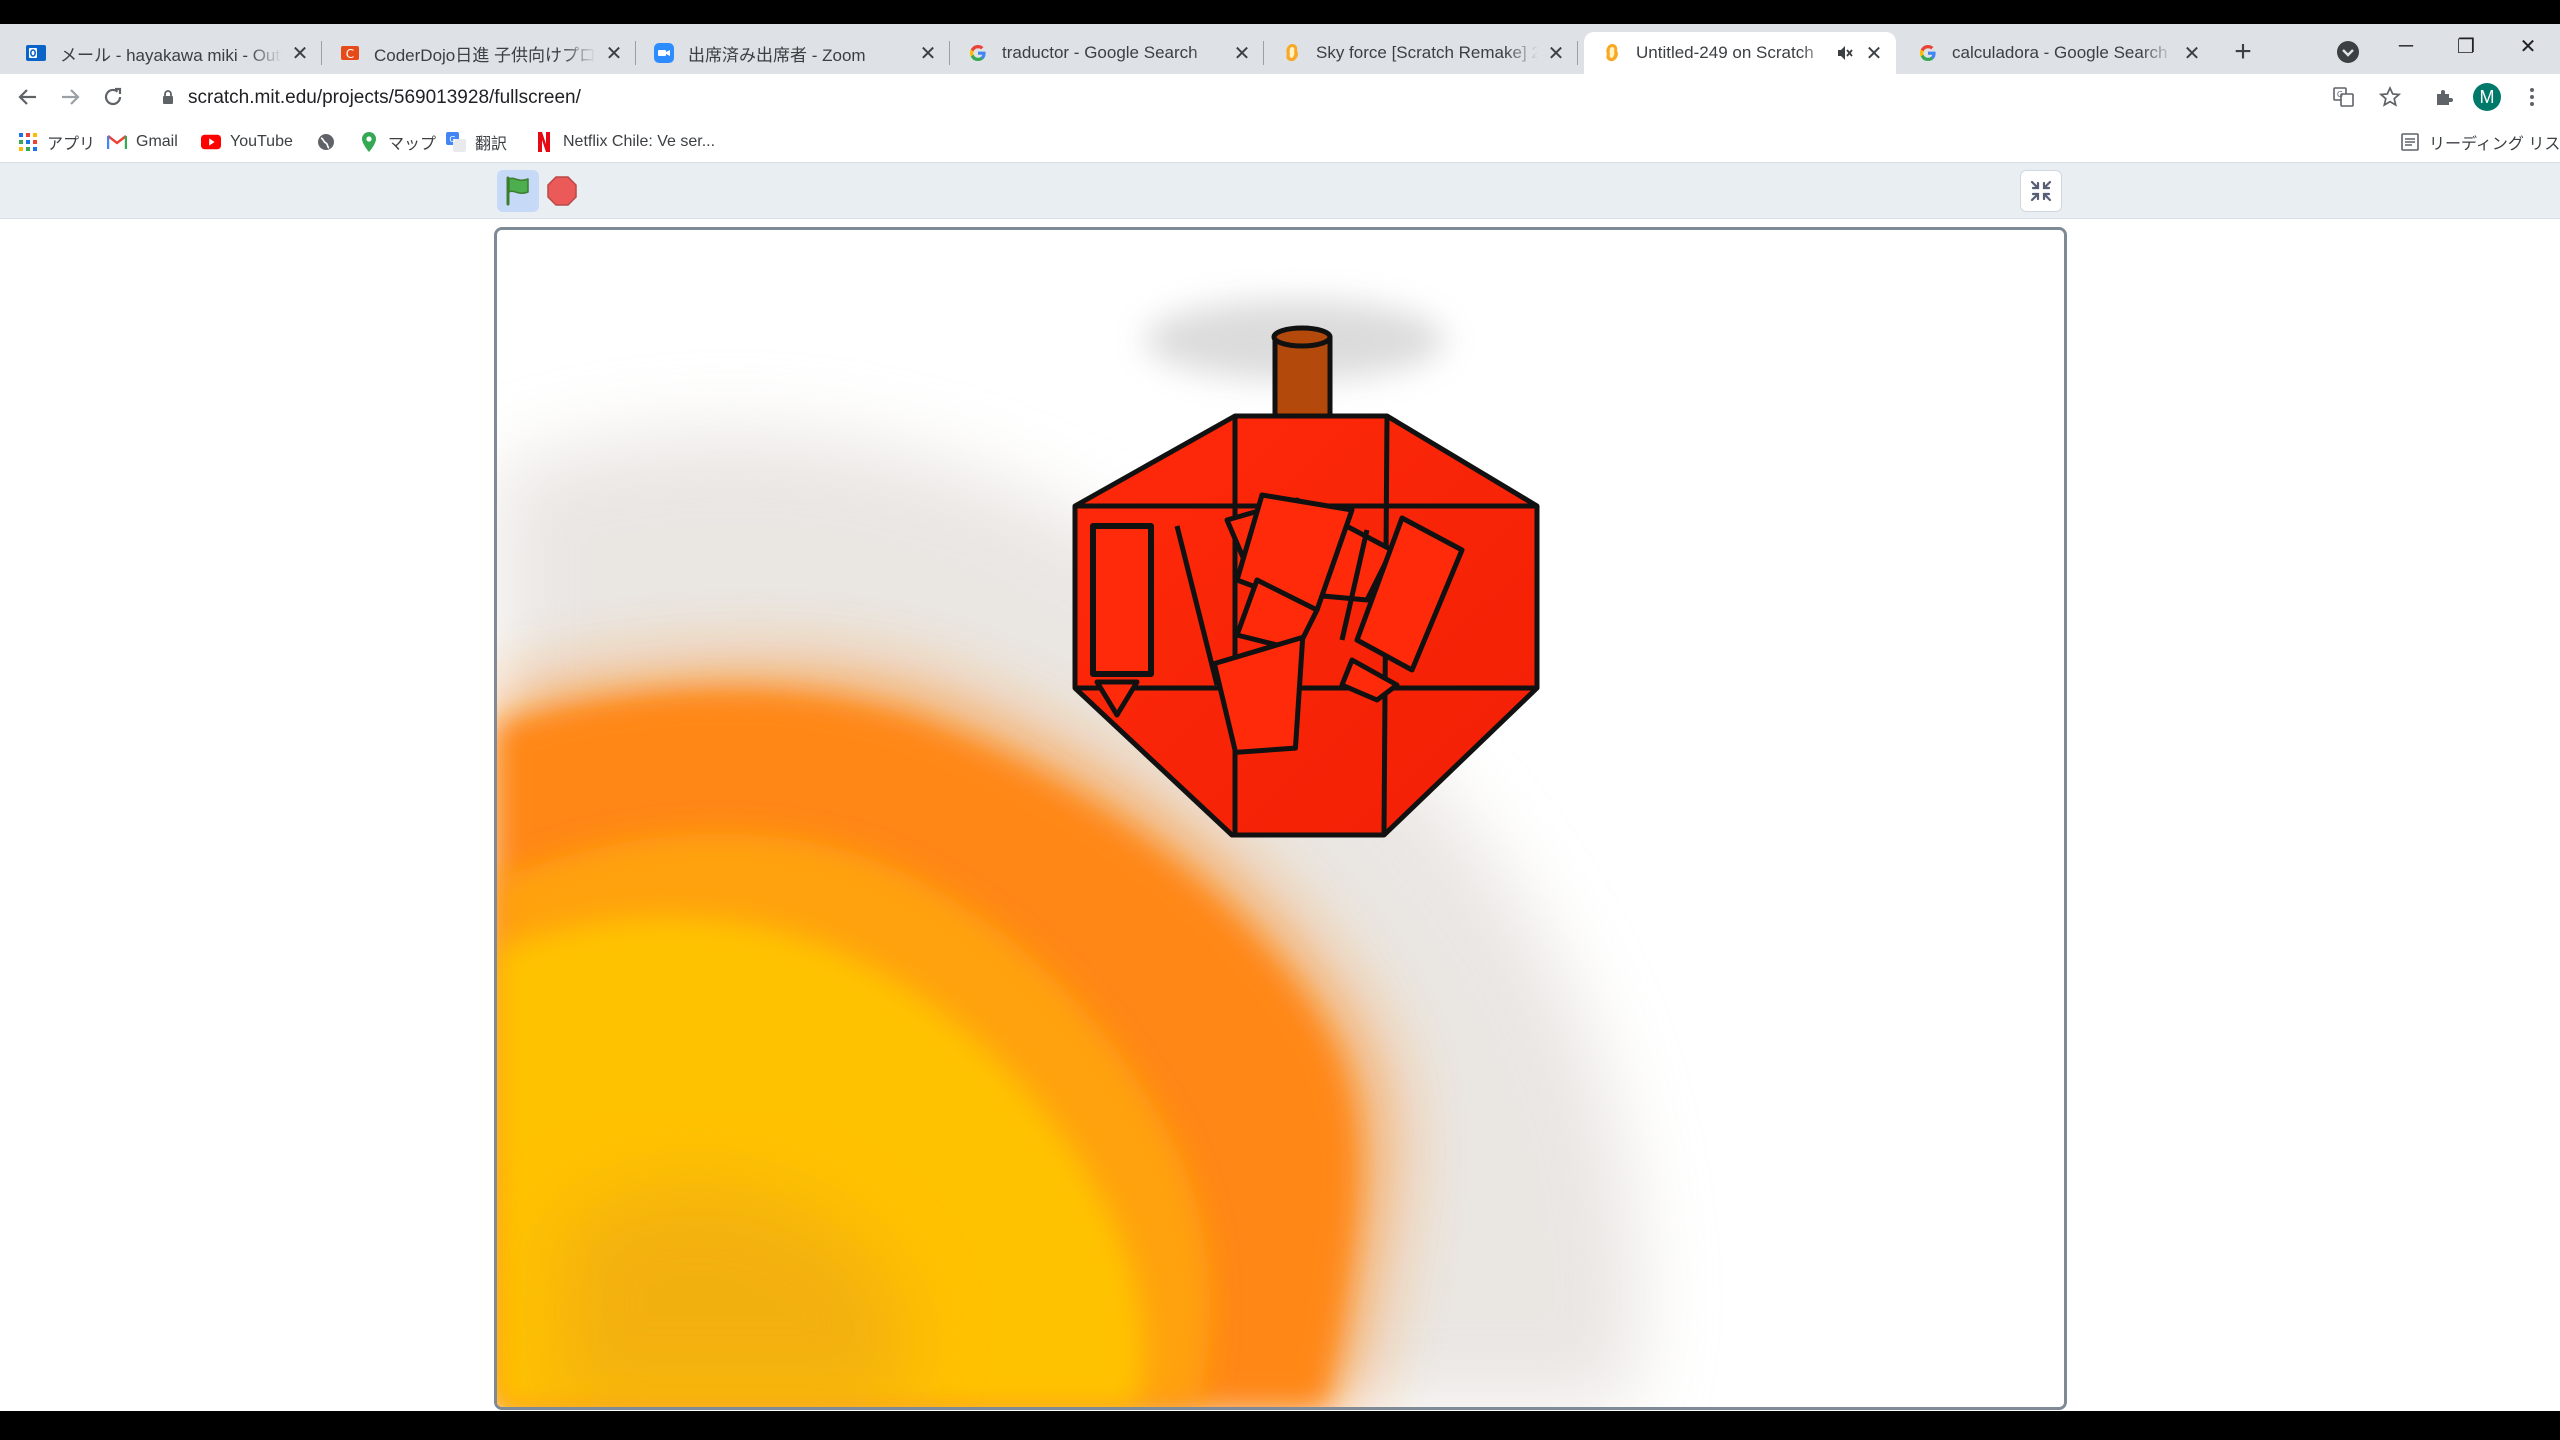 Image resolution: width=2560 pixels, height=1440 pixels. I want to click on tab-divider, so click(1577, 53).